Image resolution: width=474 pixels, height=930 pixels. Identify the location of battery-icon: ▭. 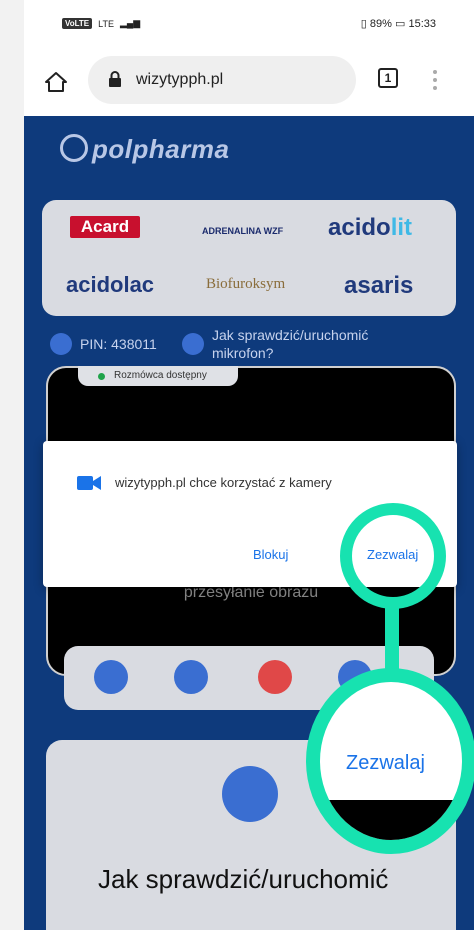
(400, 24).